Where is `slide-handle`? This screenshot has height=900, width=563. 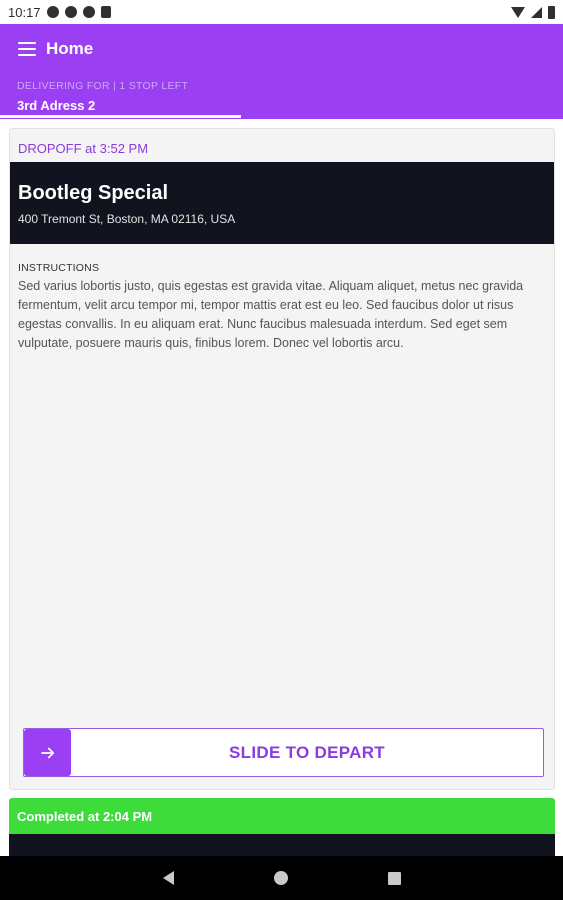 slide-handle is located at coordinates (47, 752).